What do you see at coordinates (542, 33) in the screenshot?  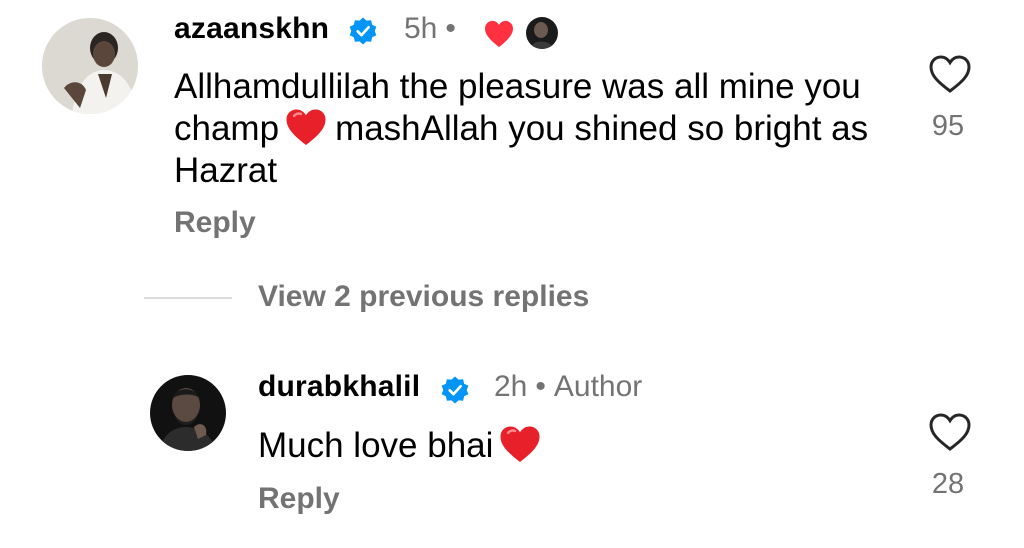 I see `author-mini-avatar-icon` at bounding box center [542, 33].